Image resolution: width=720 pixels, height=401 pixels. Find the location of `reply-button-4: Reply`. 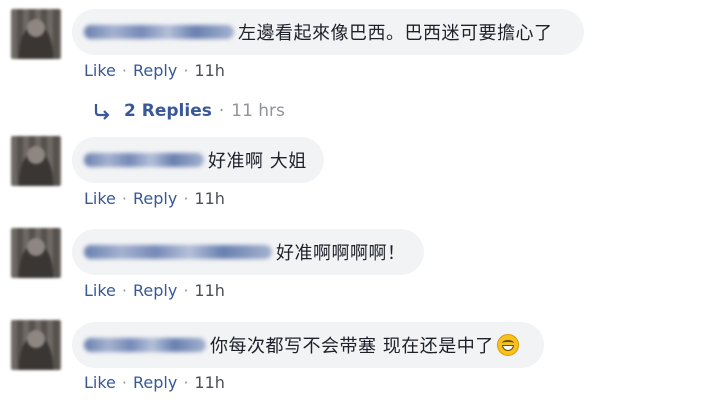

reply-button-4: Reply is located at coordinates (155, 382).